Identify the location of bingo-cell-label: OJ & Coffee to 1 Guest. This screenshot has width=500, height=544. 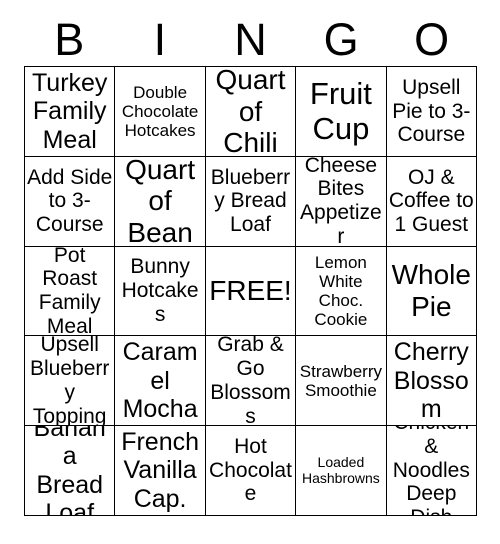
(431, 201).